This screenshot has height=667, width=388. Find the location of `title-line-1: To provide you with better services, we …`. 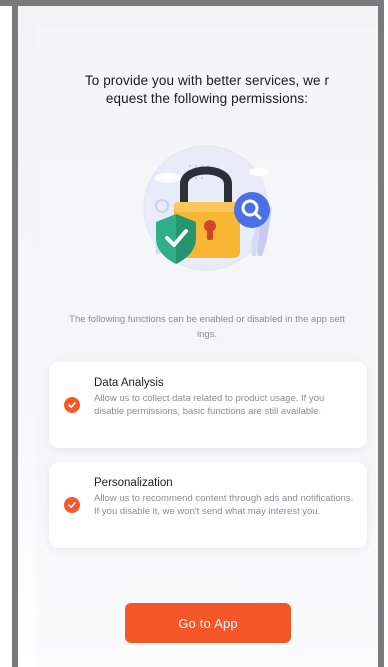

title-line-1: To provide you with better services, we … is located at coordinates (207, 80).